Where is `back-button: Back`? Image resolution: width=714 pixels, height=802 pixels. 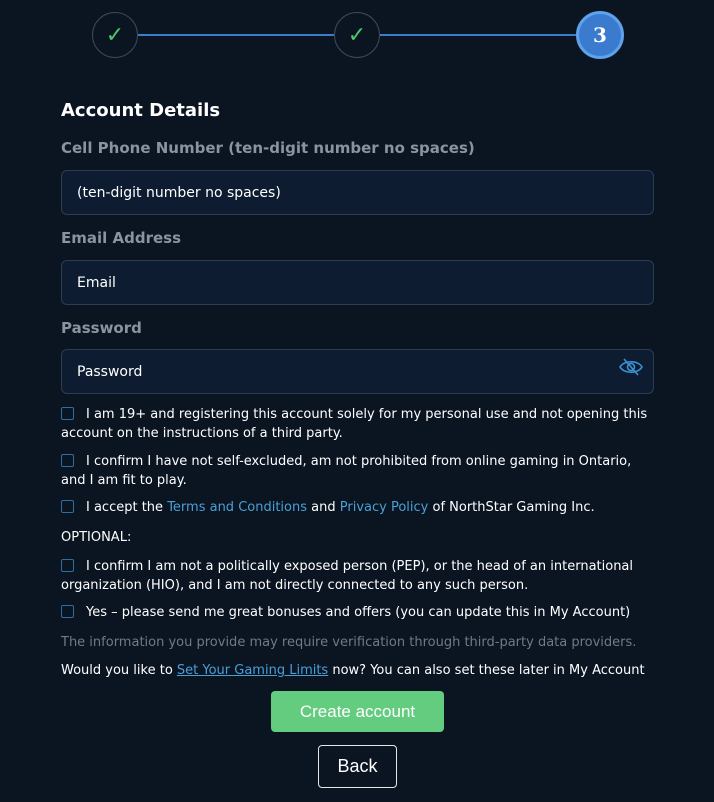
back-button: Back is located at coordinates (357, 766).